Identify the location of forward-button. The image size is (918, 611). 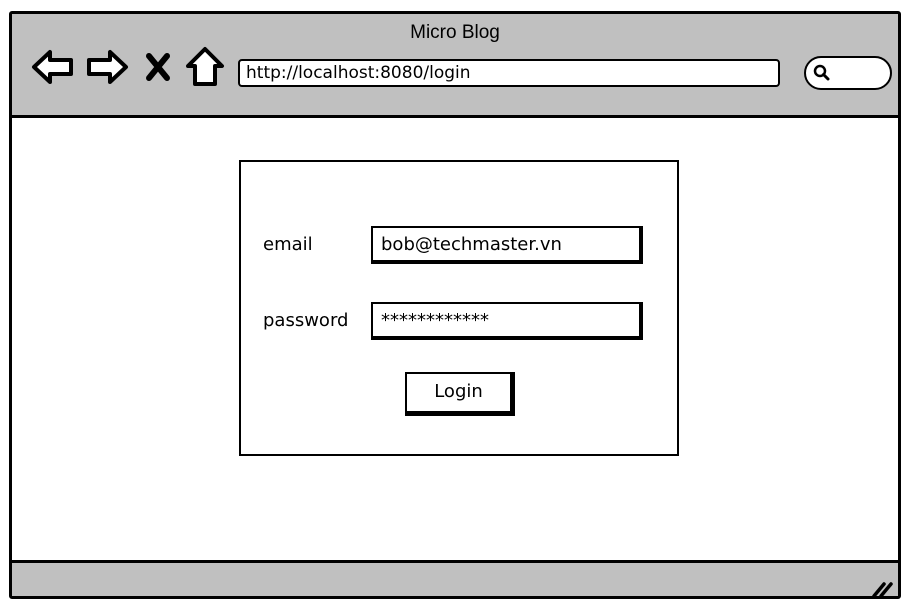
(107, 67).